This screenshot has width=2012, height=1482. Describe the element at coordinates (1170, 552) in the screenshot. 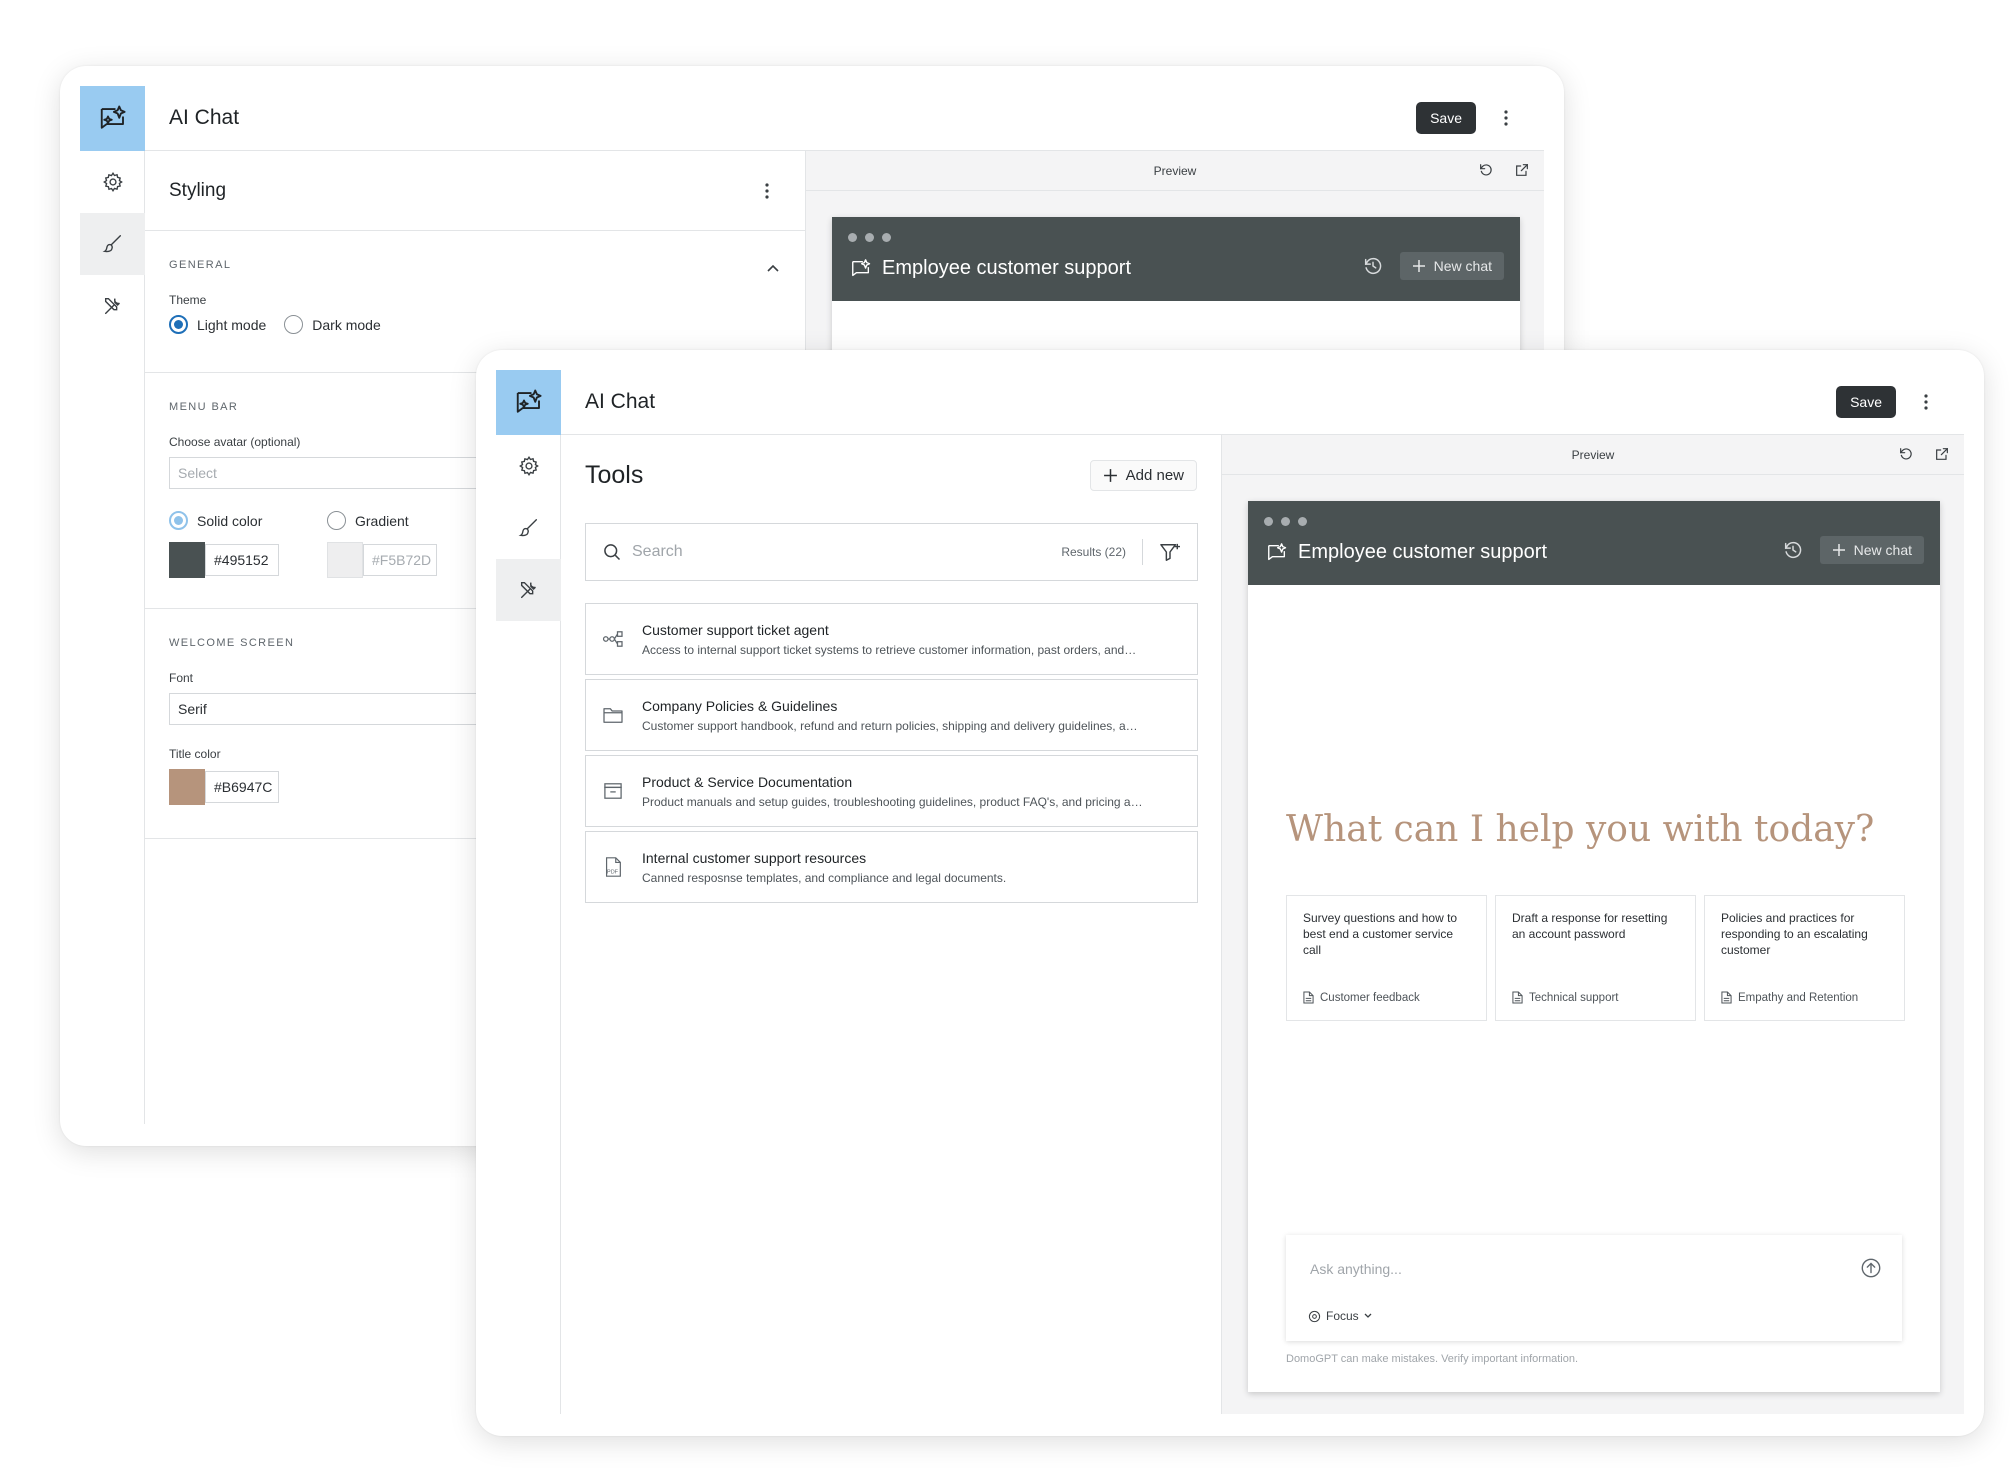

I see `filter-icon` at that location.